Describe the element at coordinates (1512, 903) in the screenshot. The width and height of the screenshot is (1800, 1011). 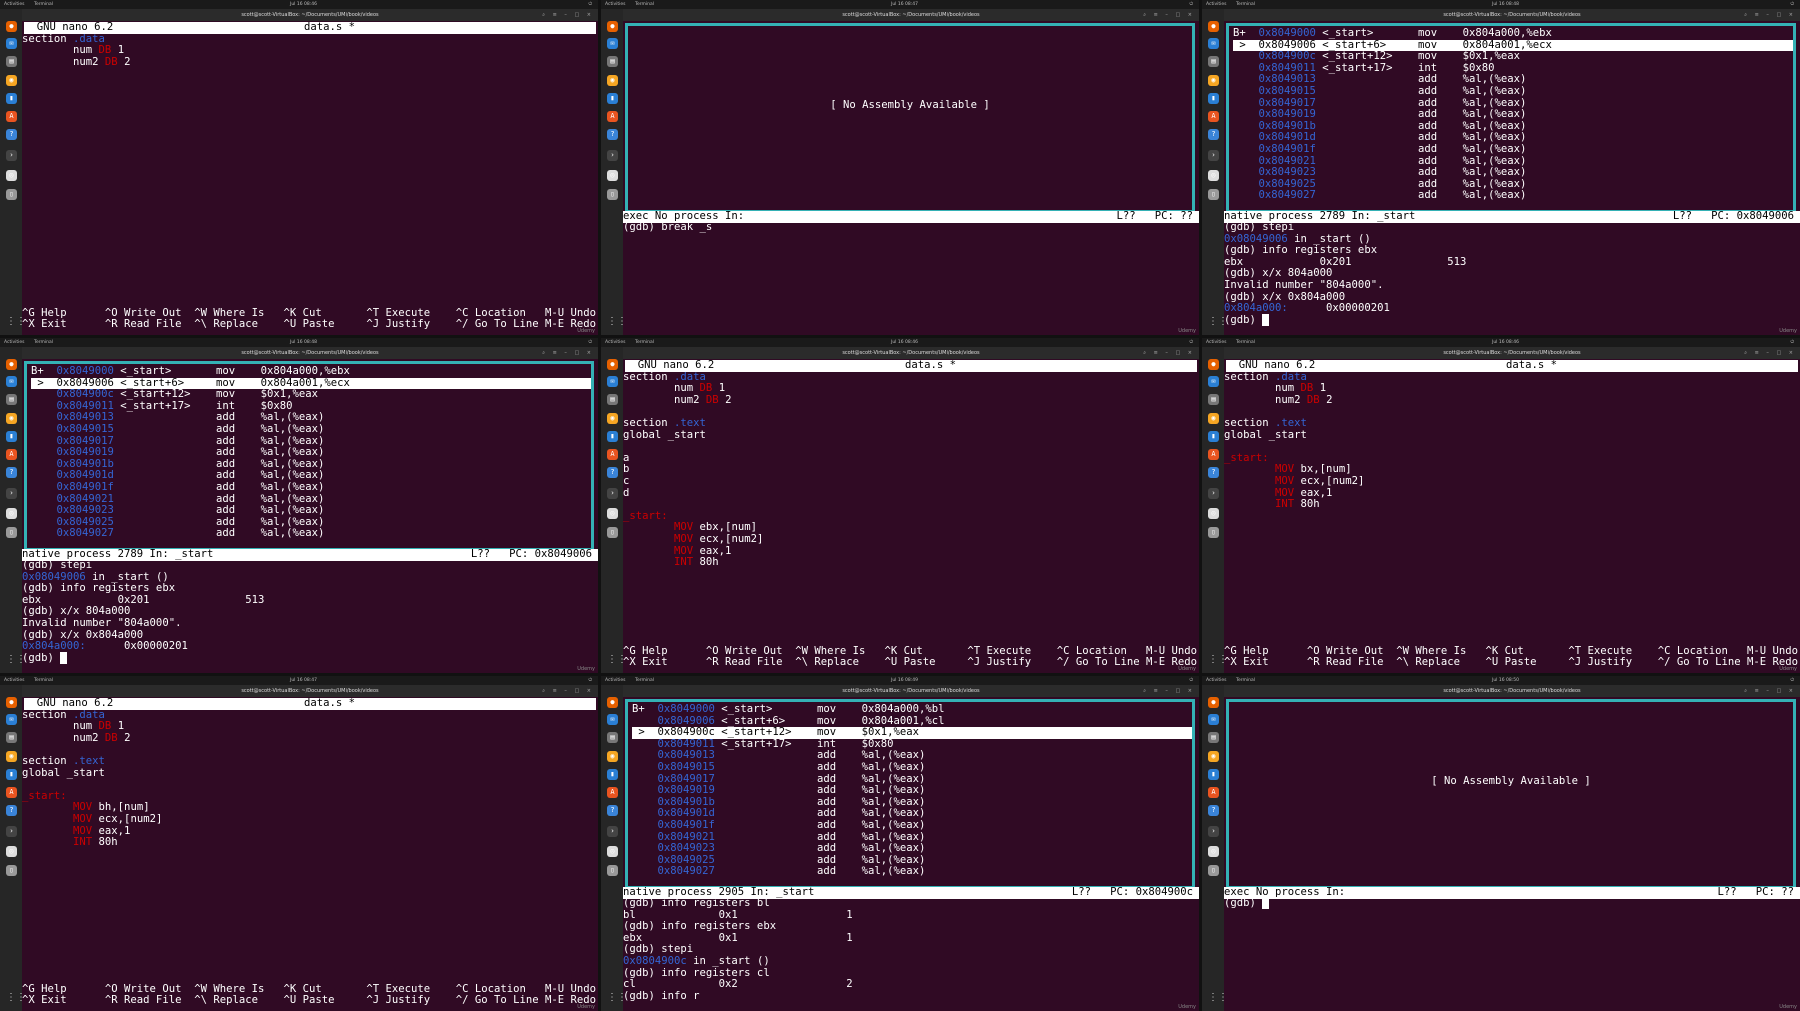
I see `gdb-command-area: (gdb) _` at that location.